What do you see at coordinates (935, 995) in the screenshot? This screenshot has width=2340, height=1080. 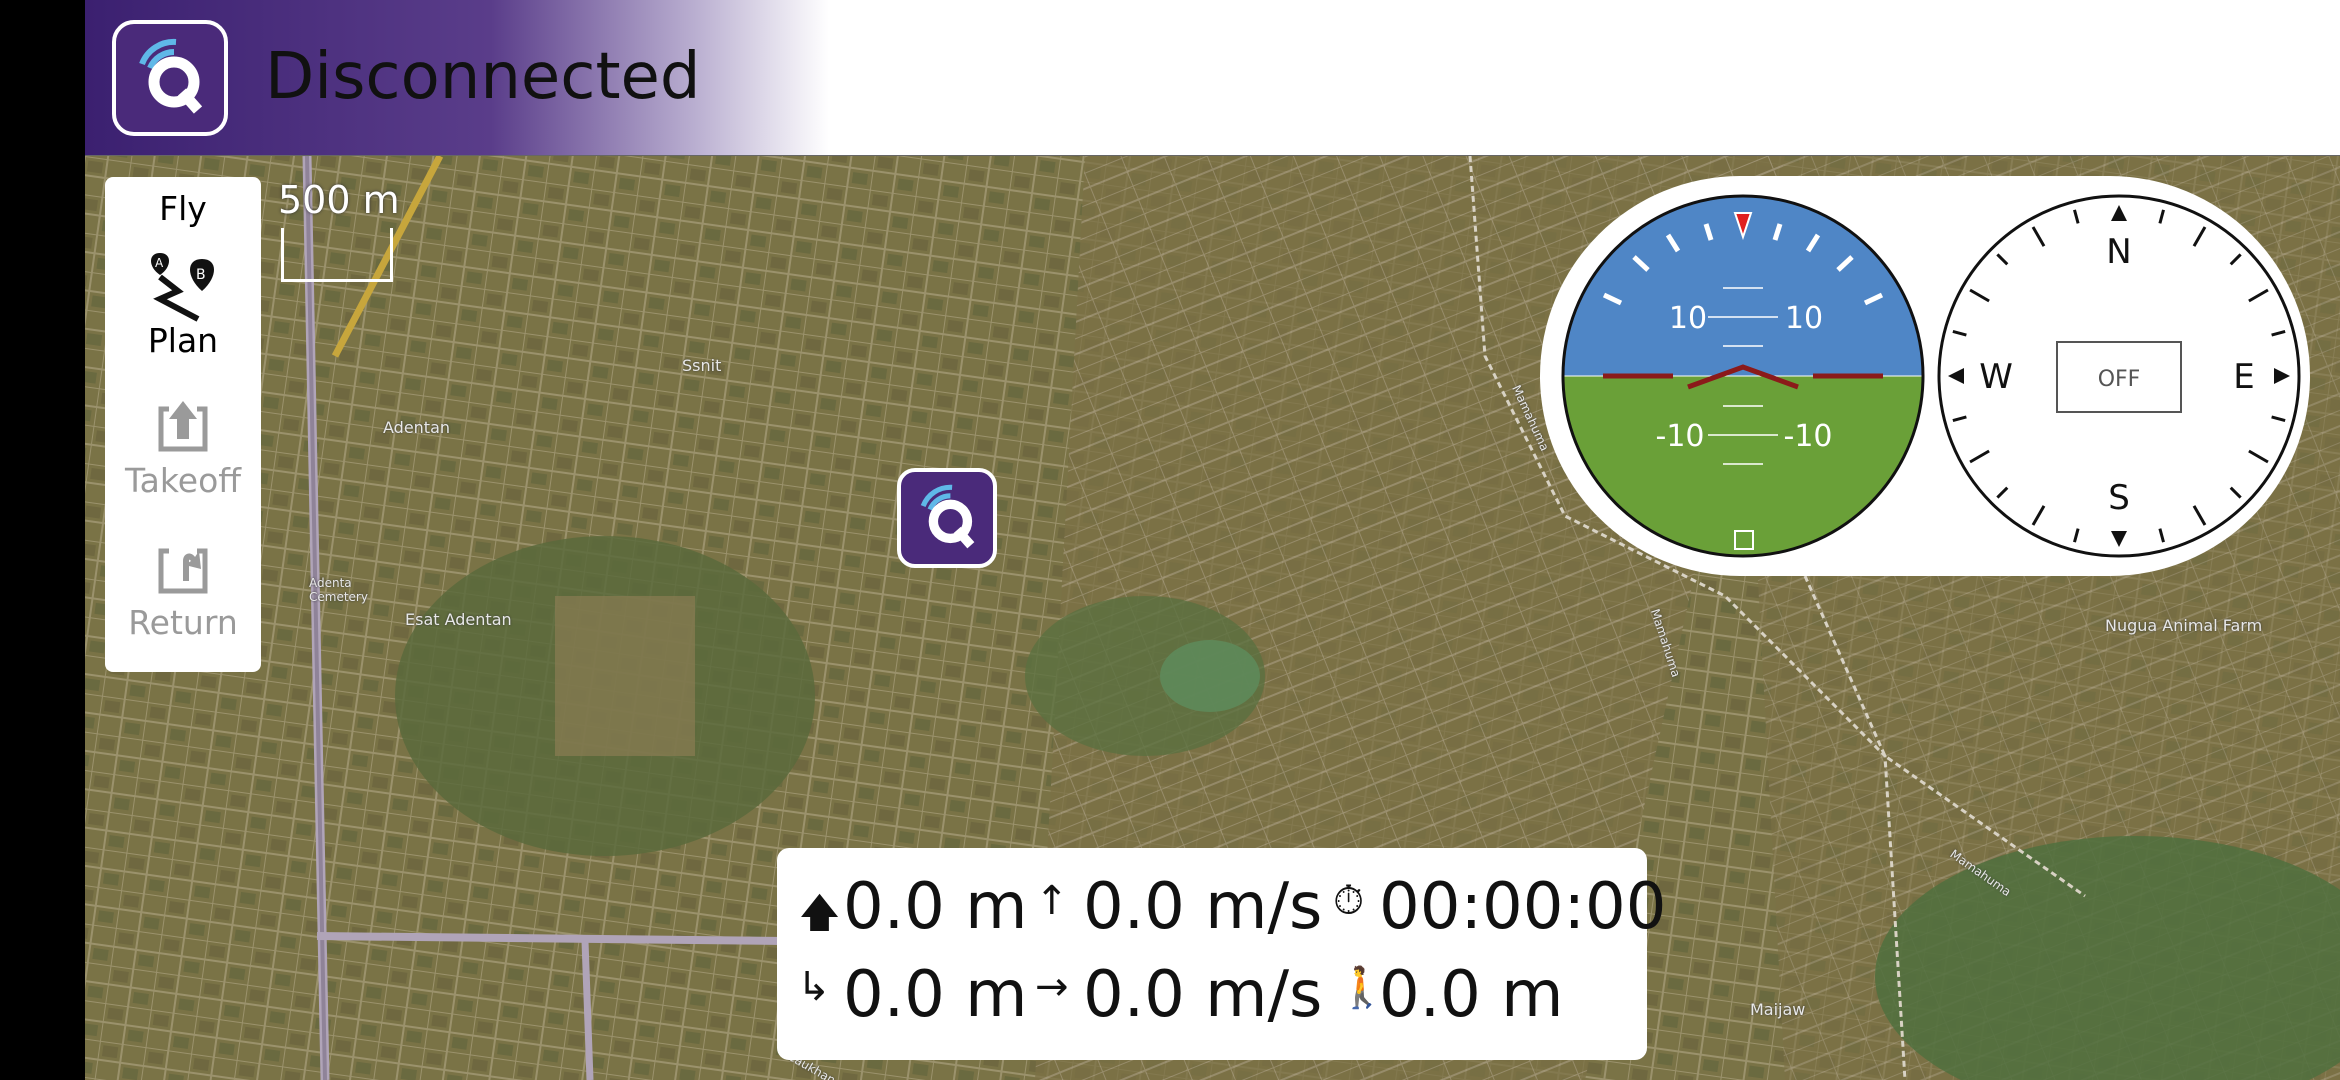 I see `distance-value: 0.0 m` at bounding box center [935, 995].